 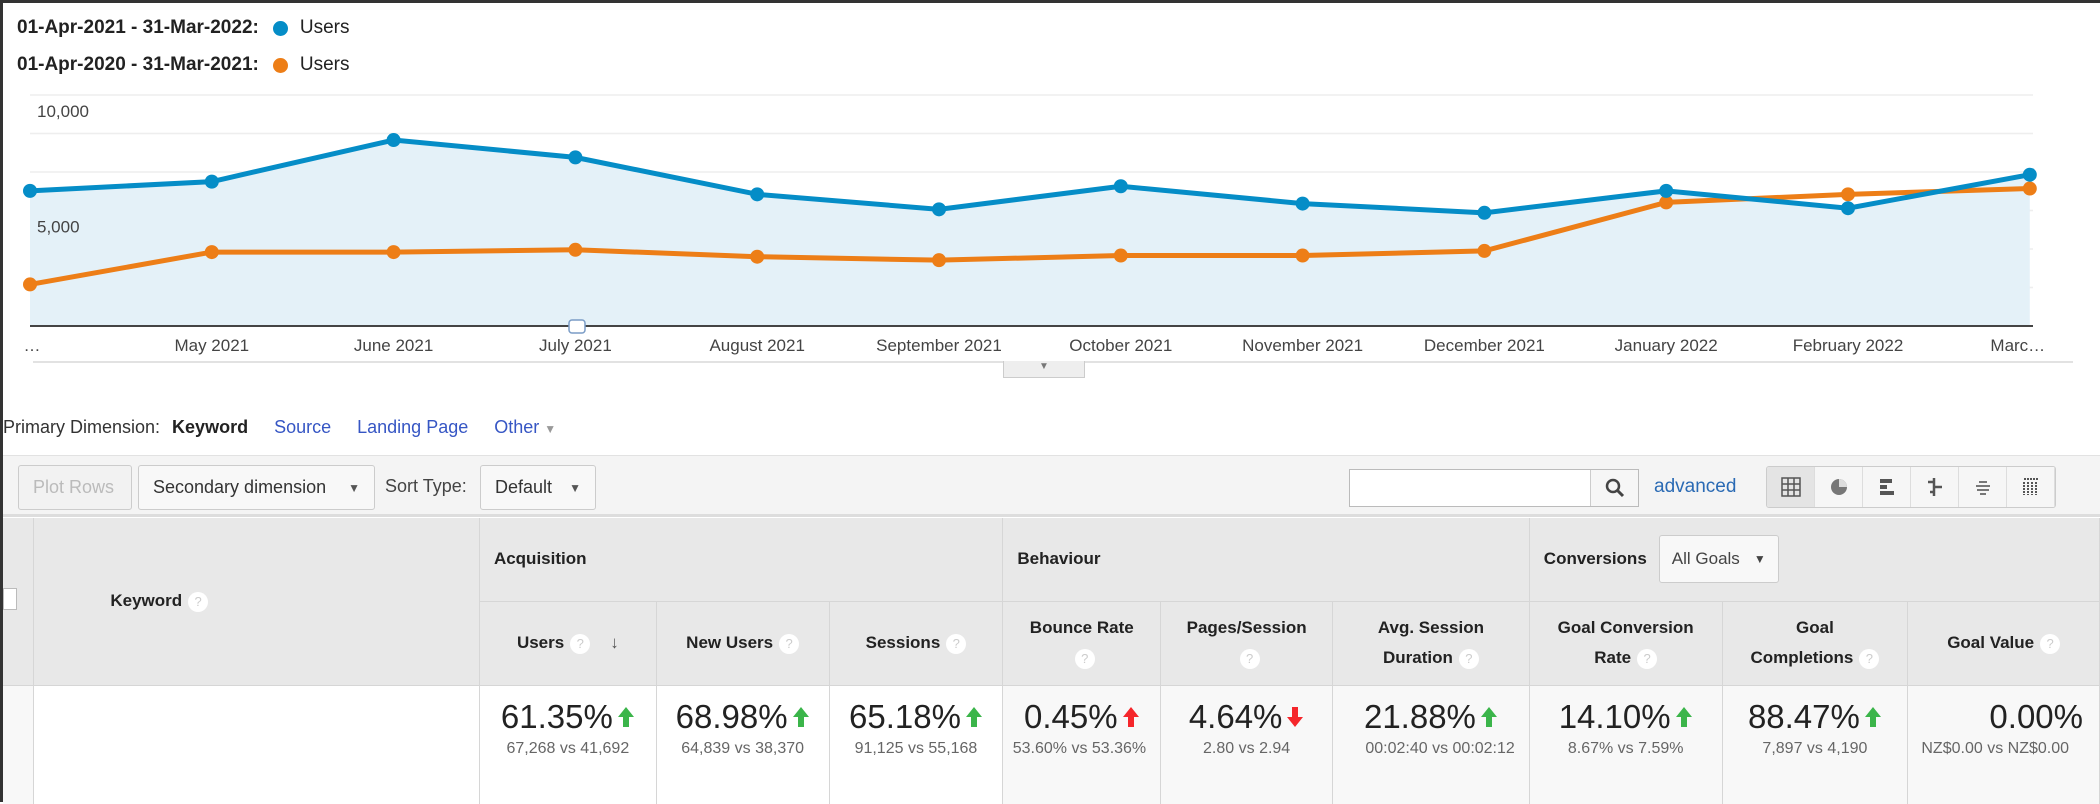 I want to click on collapse-chart-button: ▼, so click(x=1044, y=369).